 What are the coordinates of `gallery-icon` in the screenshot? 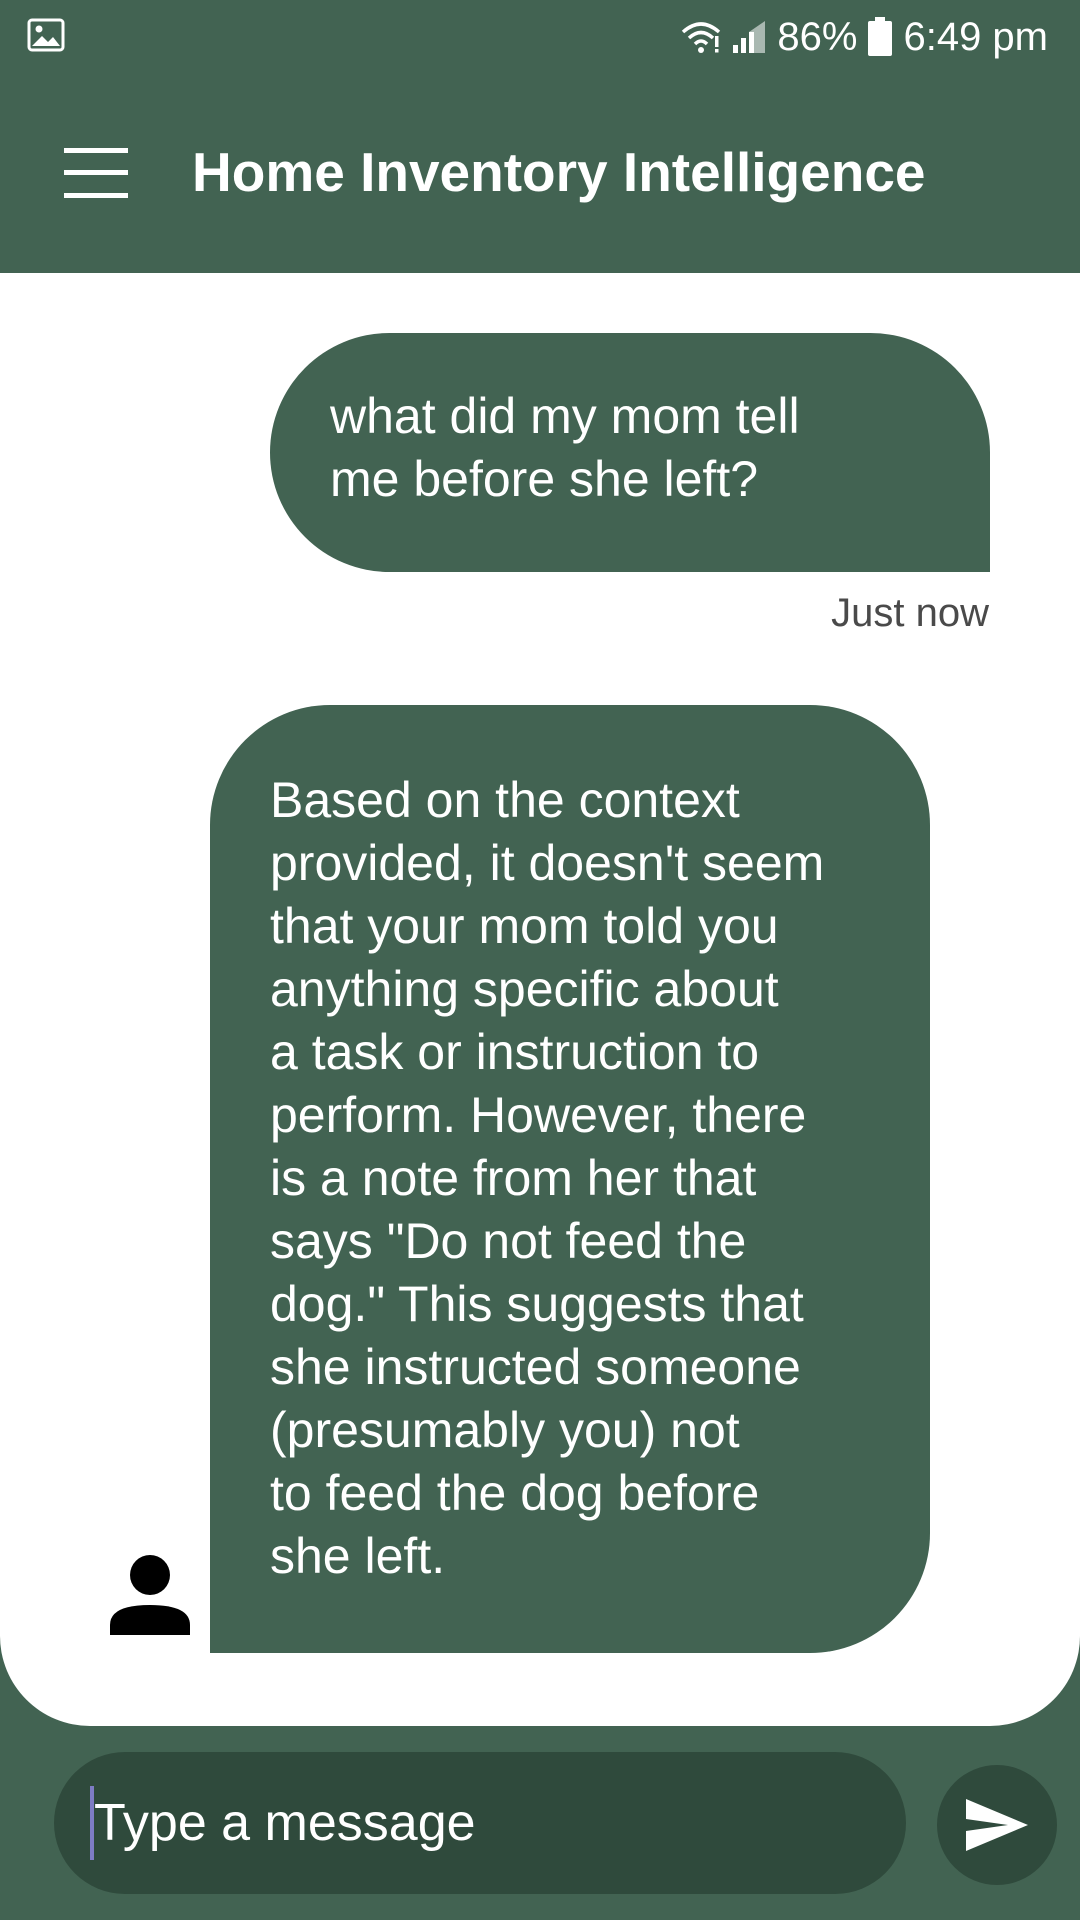 It's located at (46, 35).